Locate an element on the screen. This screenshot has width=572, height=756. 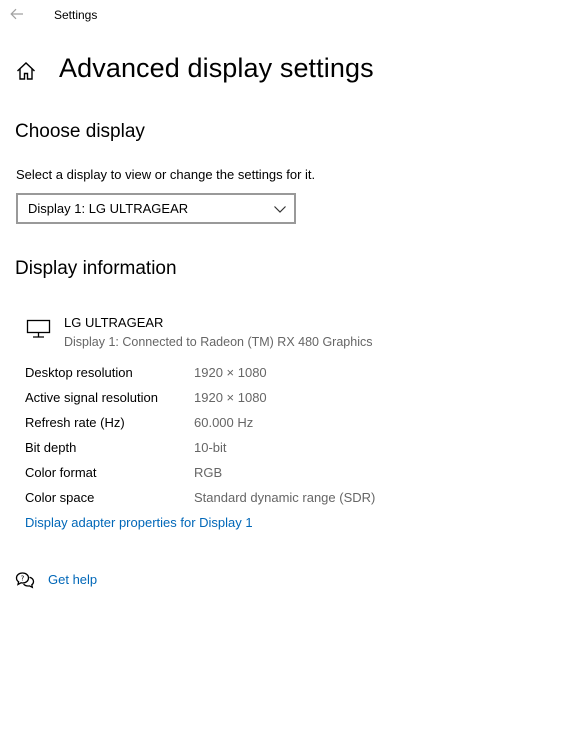
info-label: Desktop resolution is located at coordinates (79, 372).